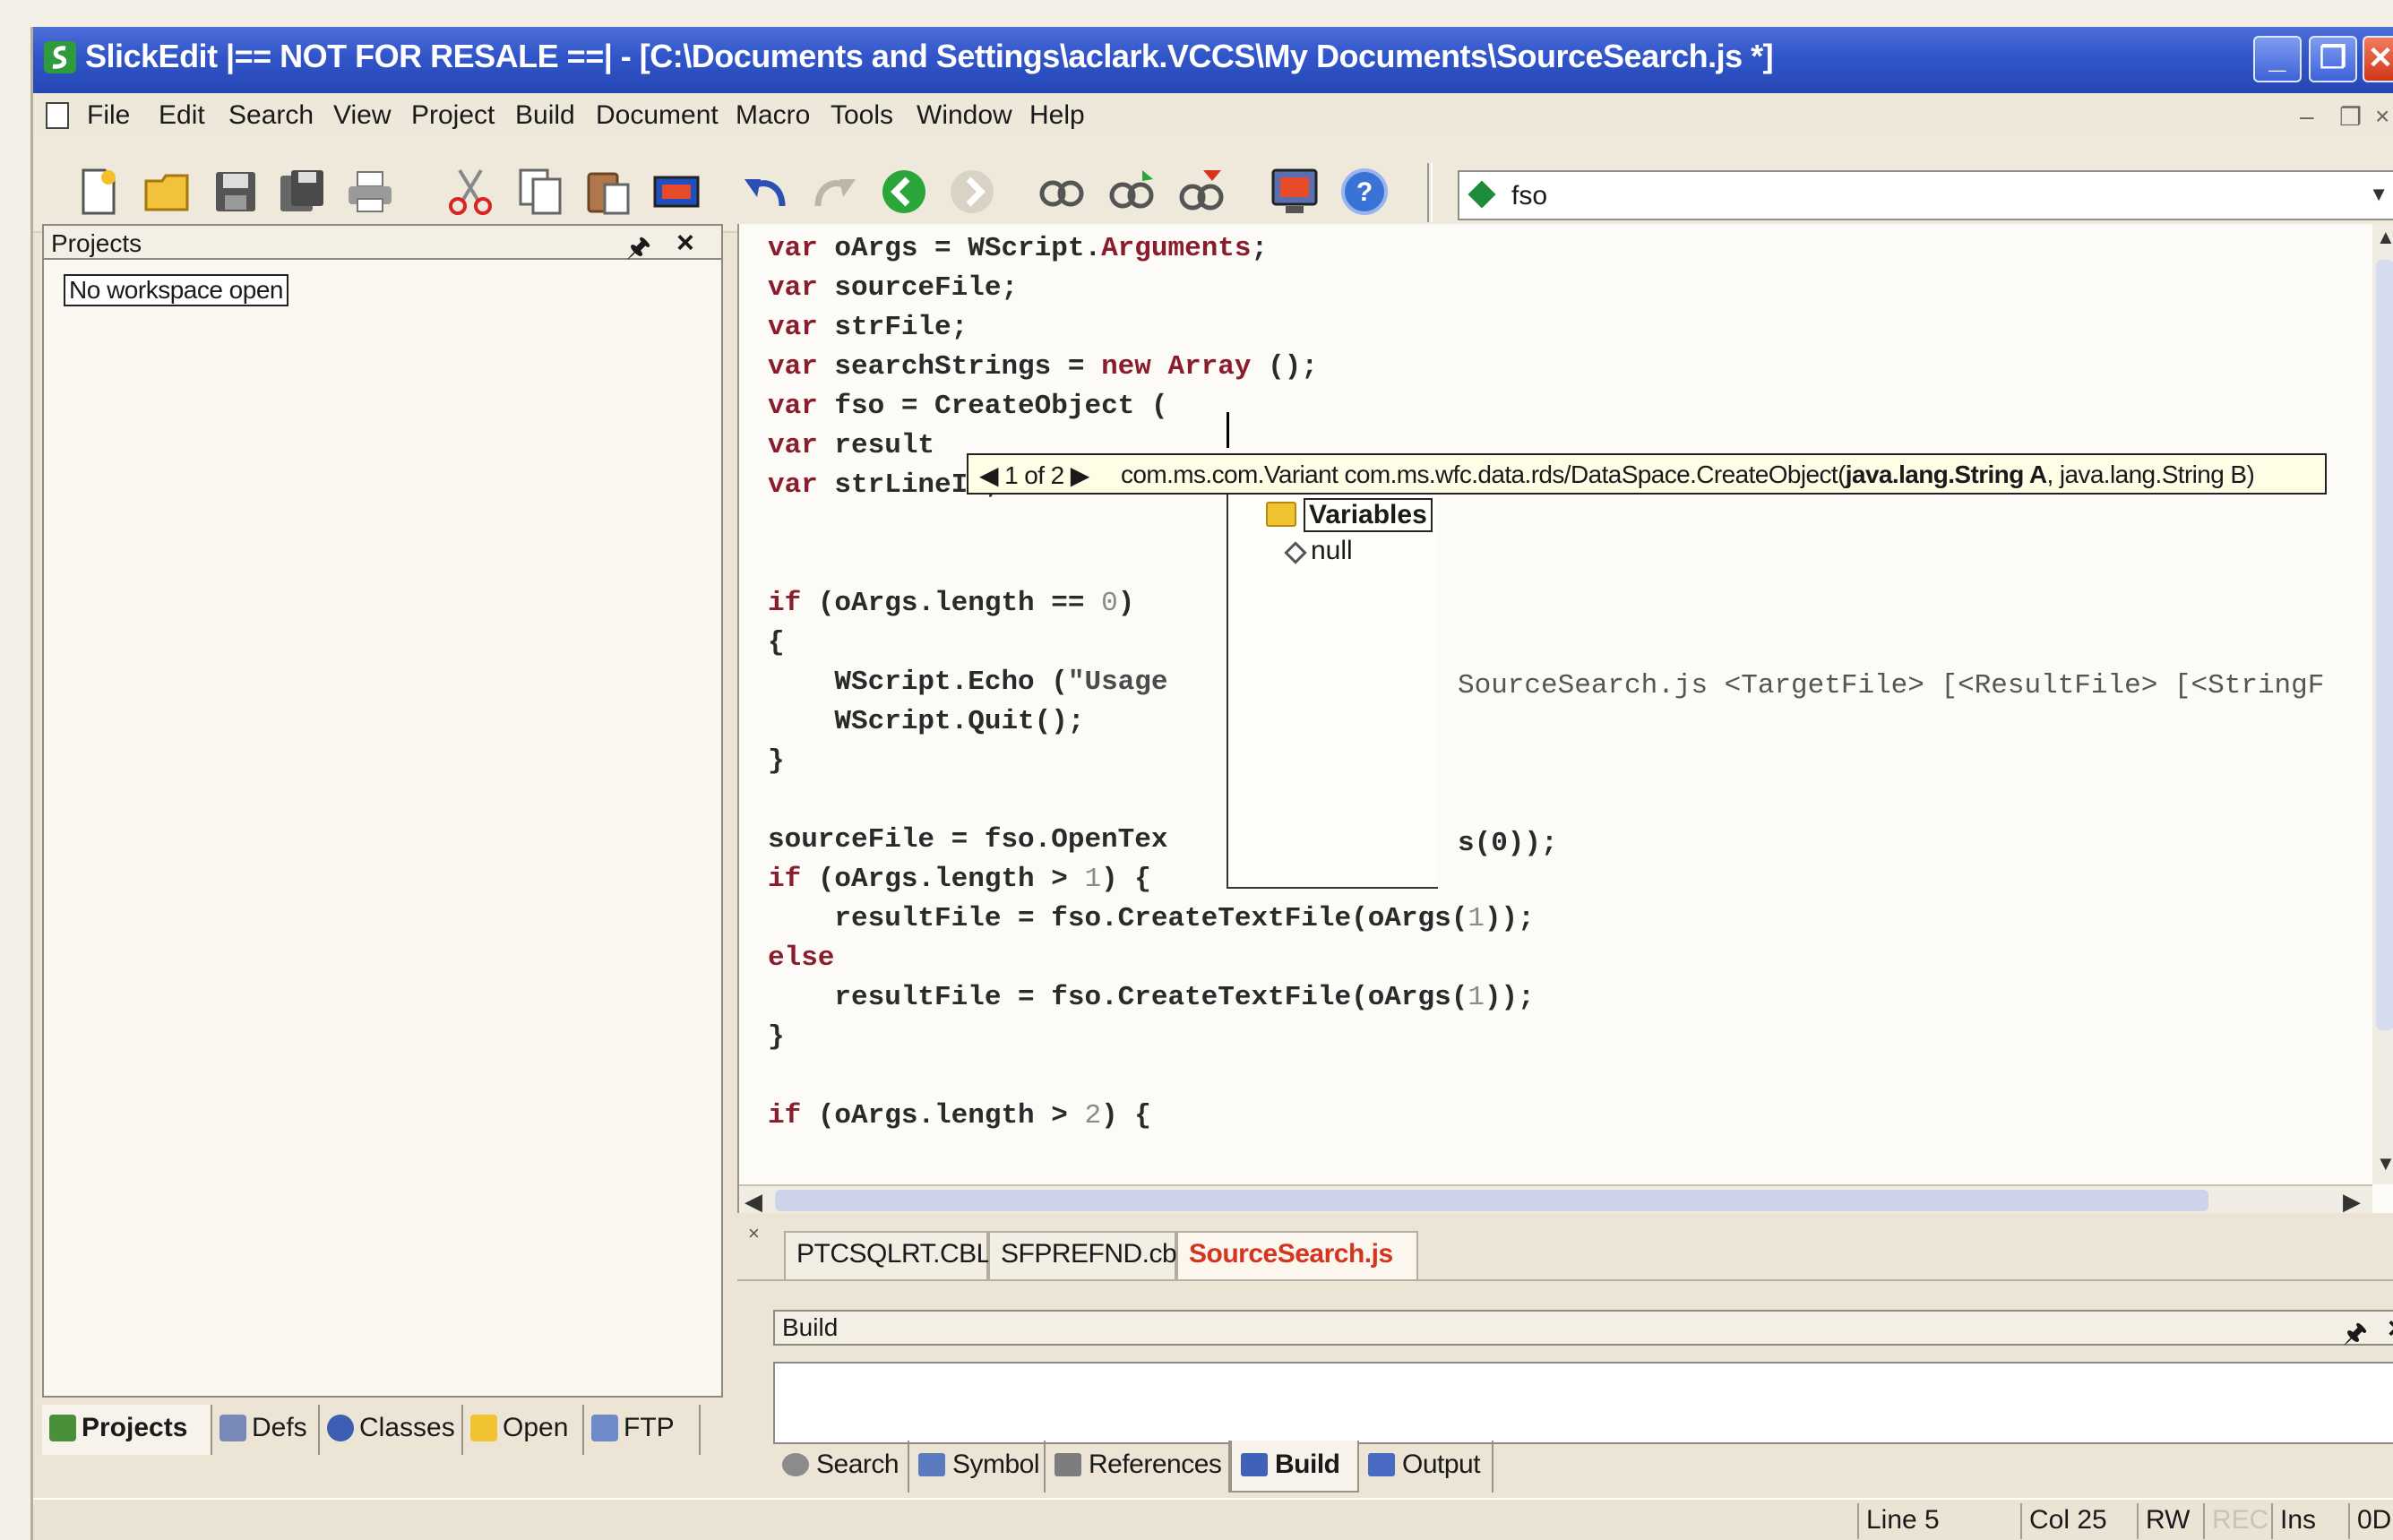 This screenshot has height=1540, width=2393. Describe the element at coordinates (1297, 1255) in the screenshot. I see `tab-sourcesearch: SourceSearch.js` at that location.